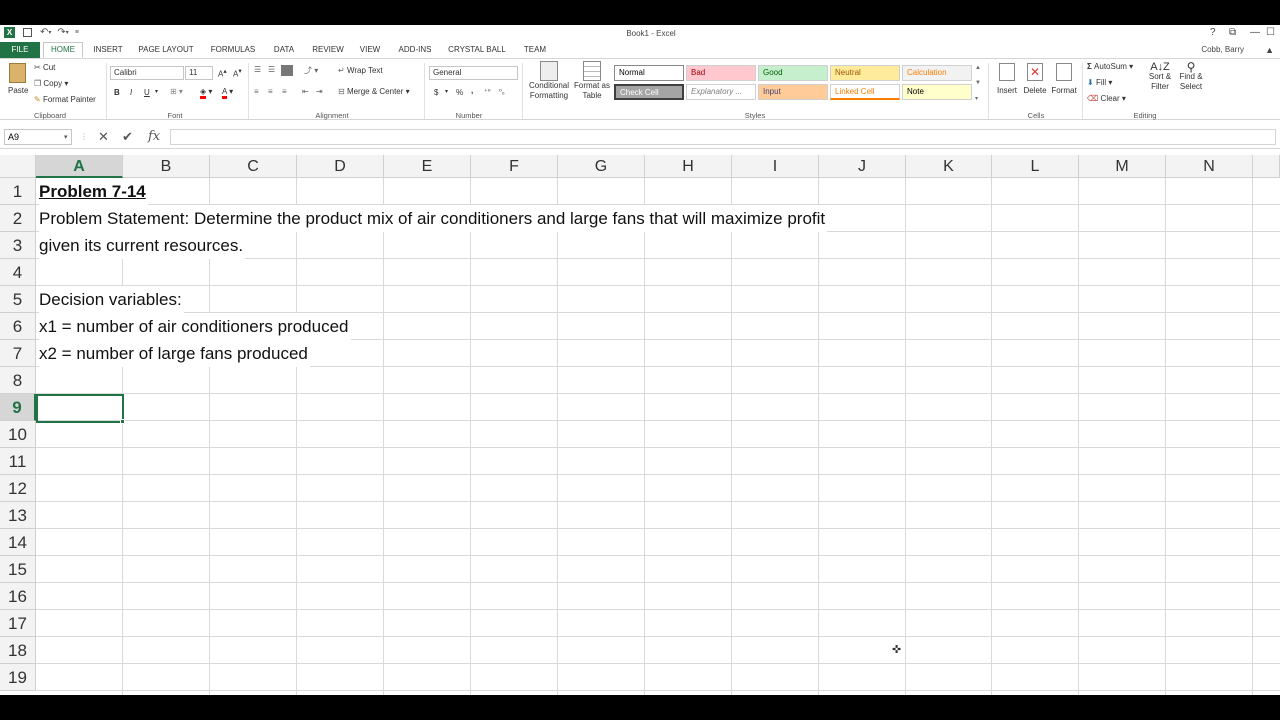 The image size is (1280, 720). What do you see at coordinates (1035, 79) in the screenshot?
I see `delete-cells-button: ✕ Delete` at bounding box center [1035, 79].